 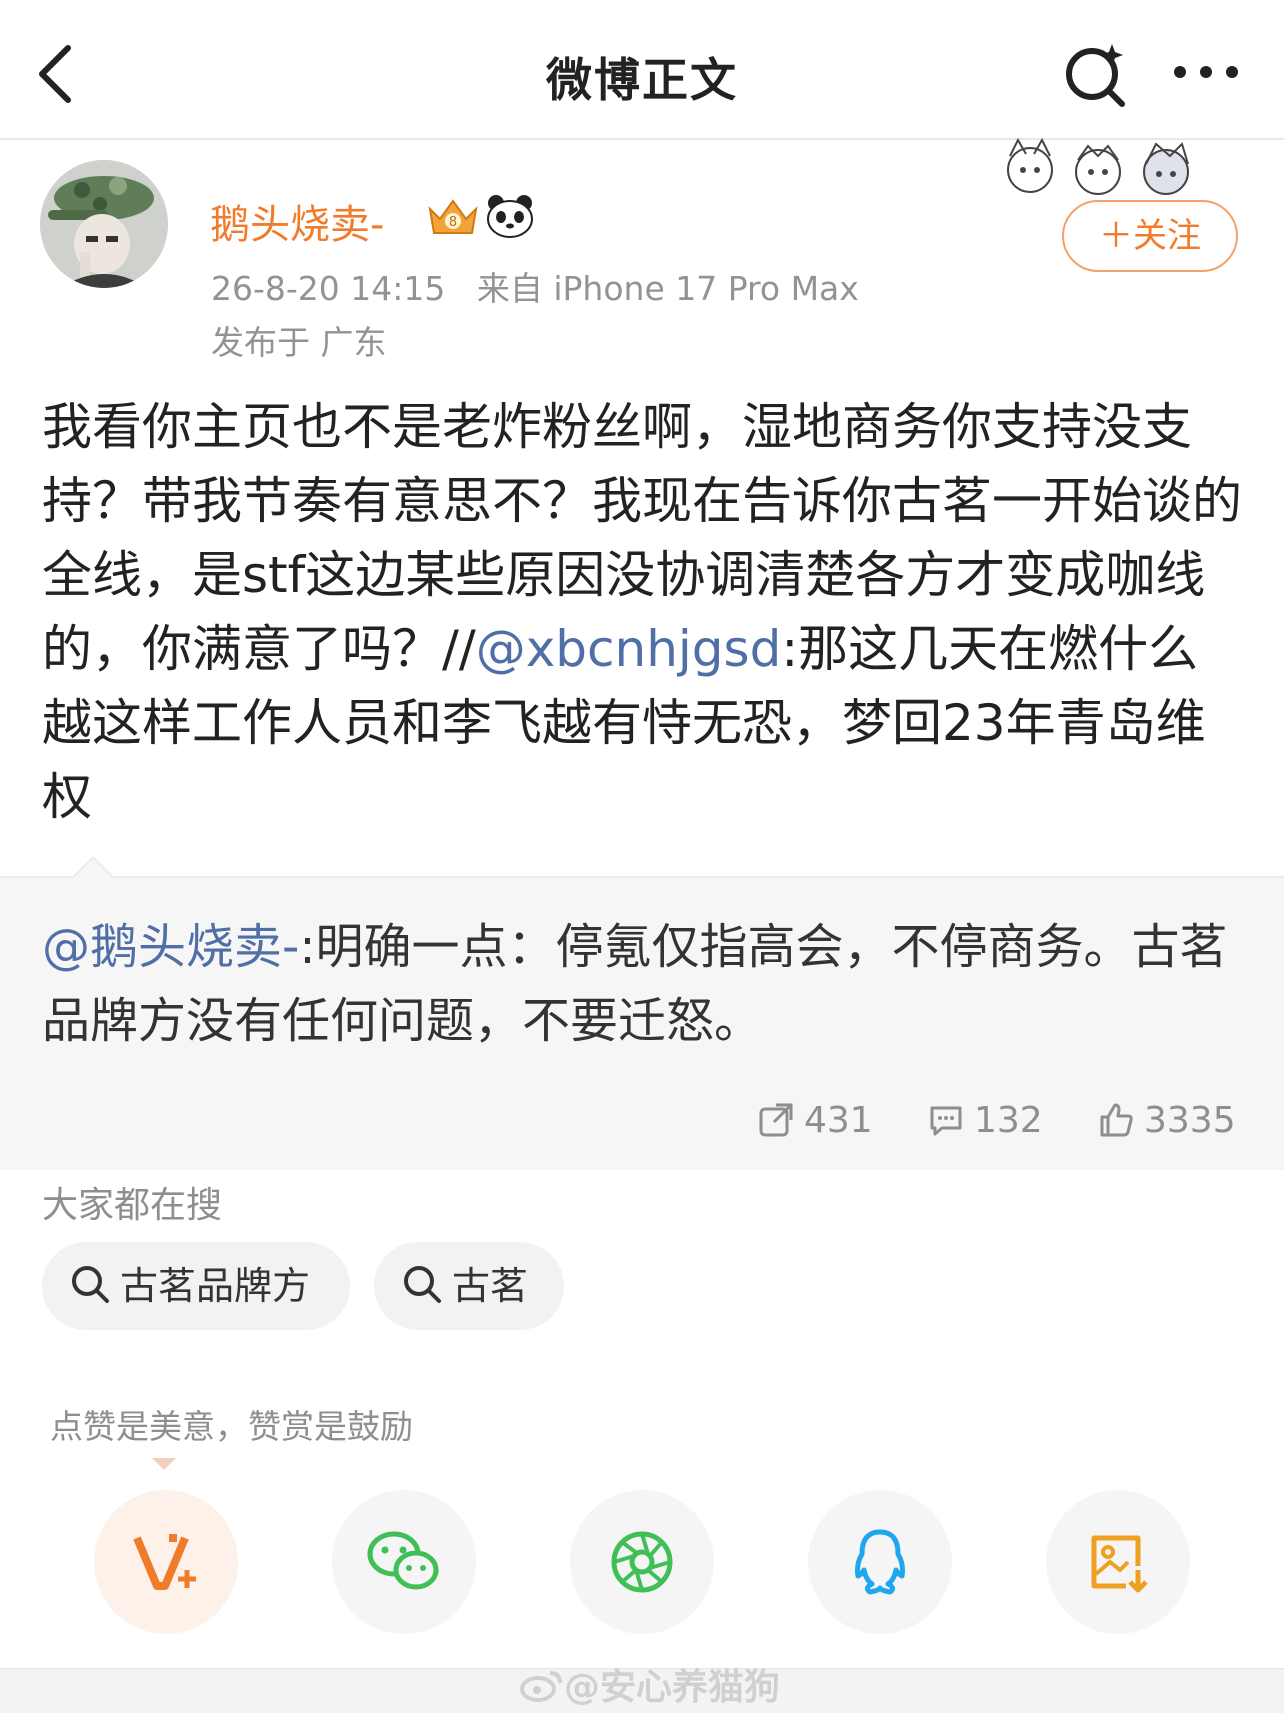 What do you see at coordinates (946, 1121) in the screenshot?
I see `comment-icon` at bounding box center [946, 1121].